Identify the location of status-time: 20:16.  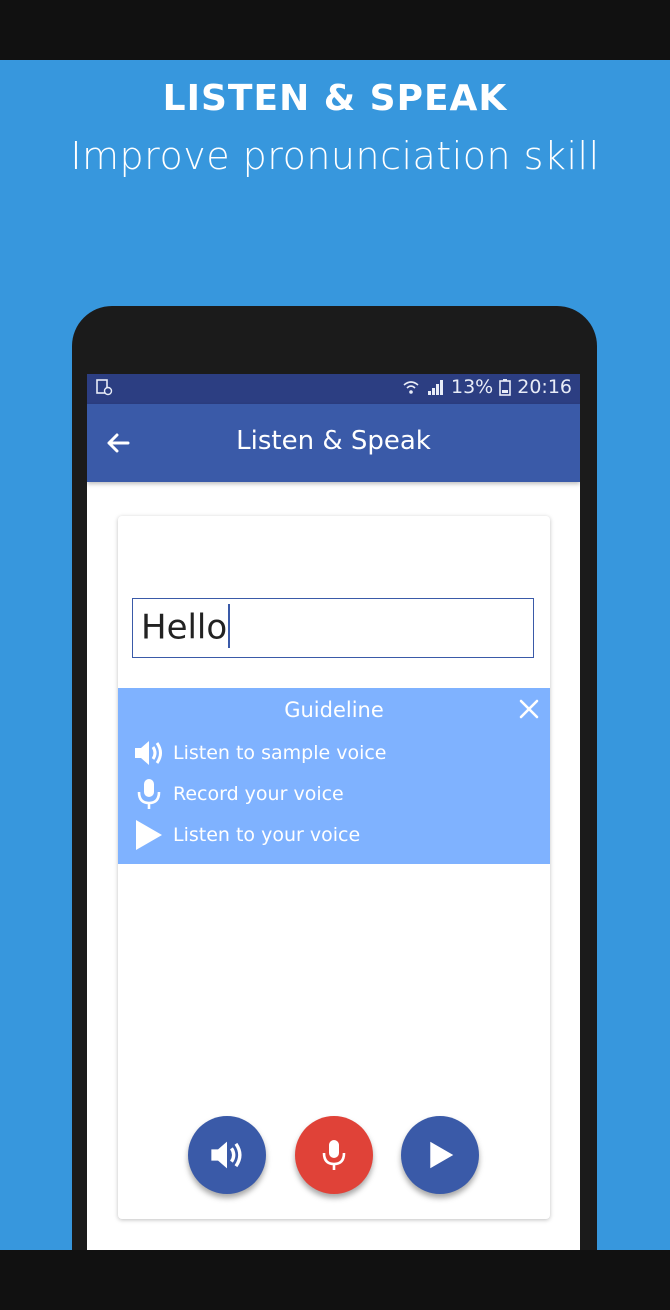
(544, 387).